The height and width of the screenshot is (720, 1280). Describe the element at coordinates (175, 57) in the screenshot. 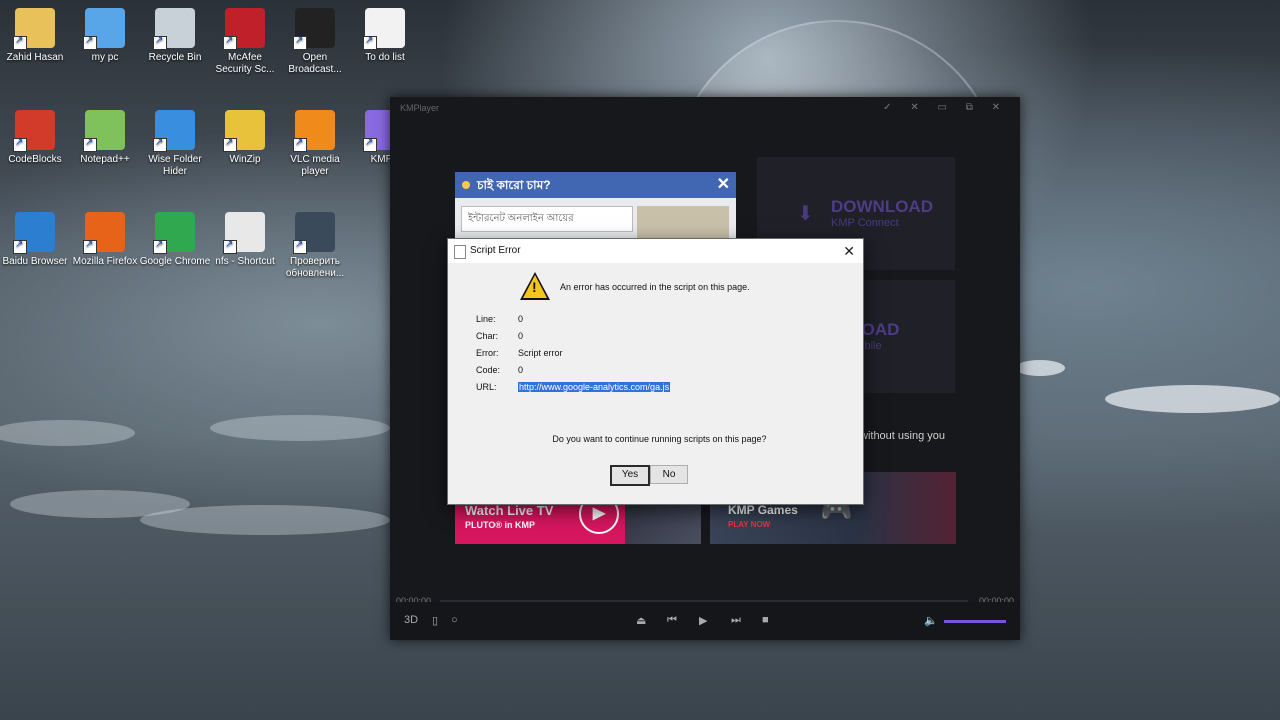

I see `desktop-icon-label: Recycle Bin` at that location.